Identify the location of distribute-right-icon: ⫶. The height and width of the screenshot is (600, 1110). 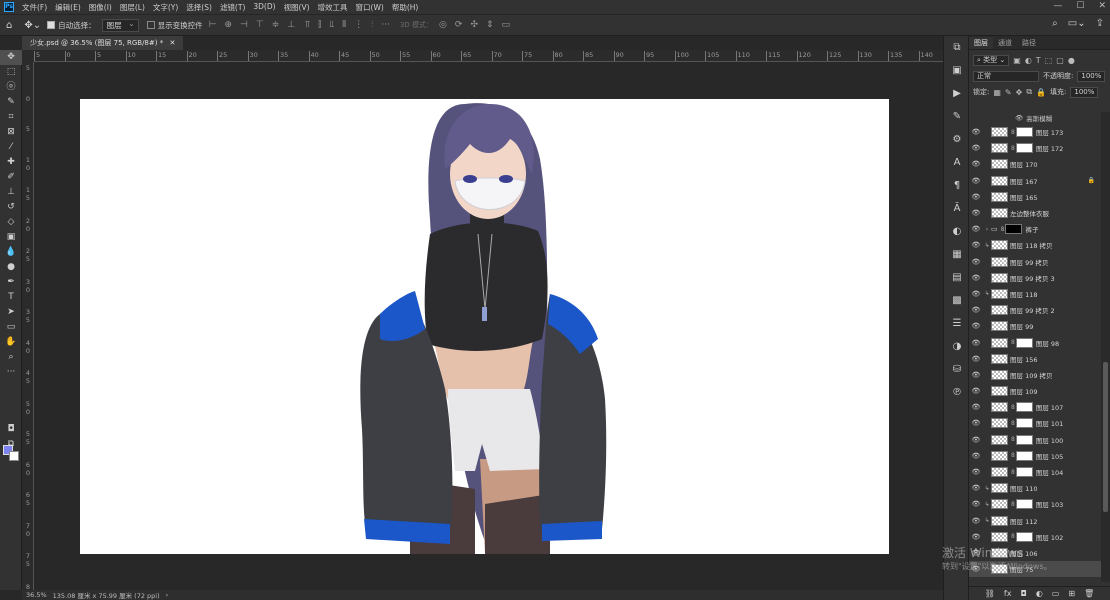
(372, 25).